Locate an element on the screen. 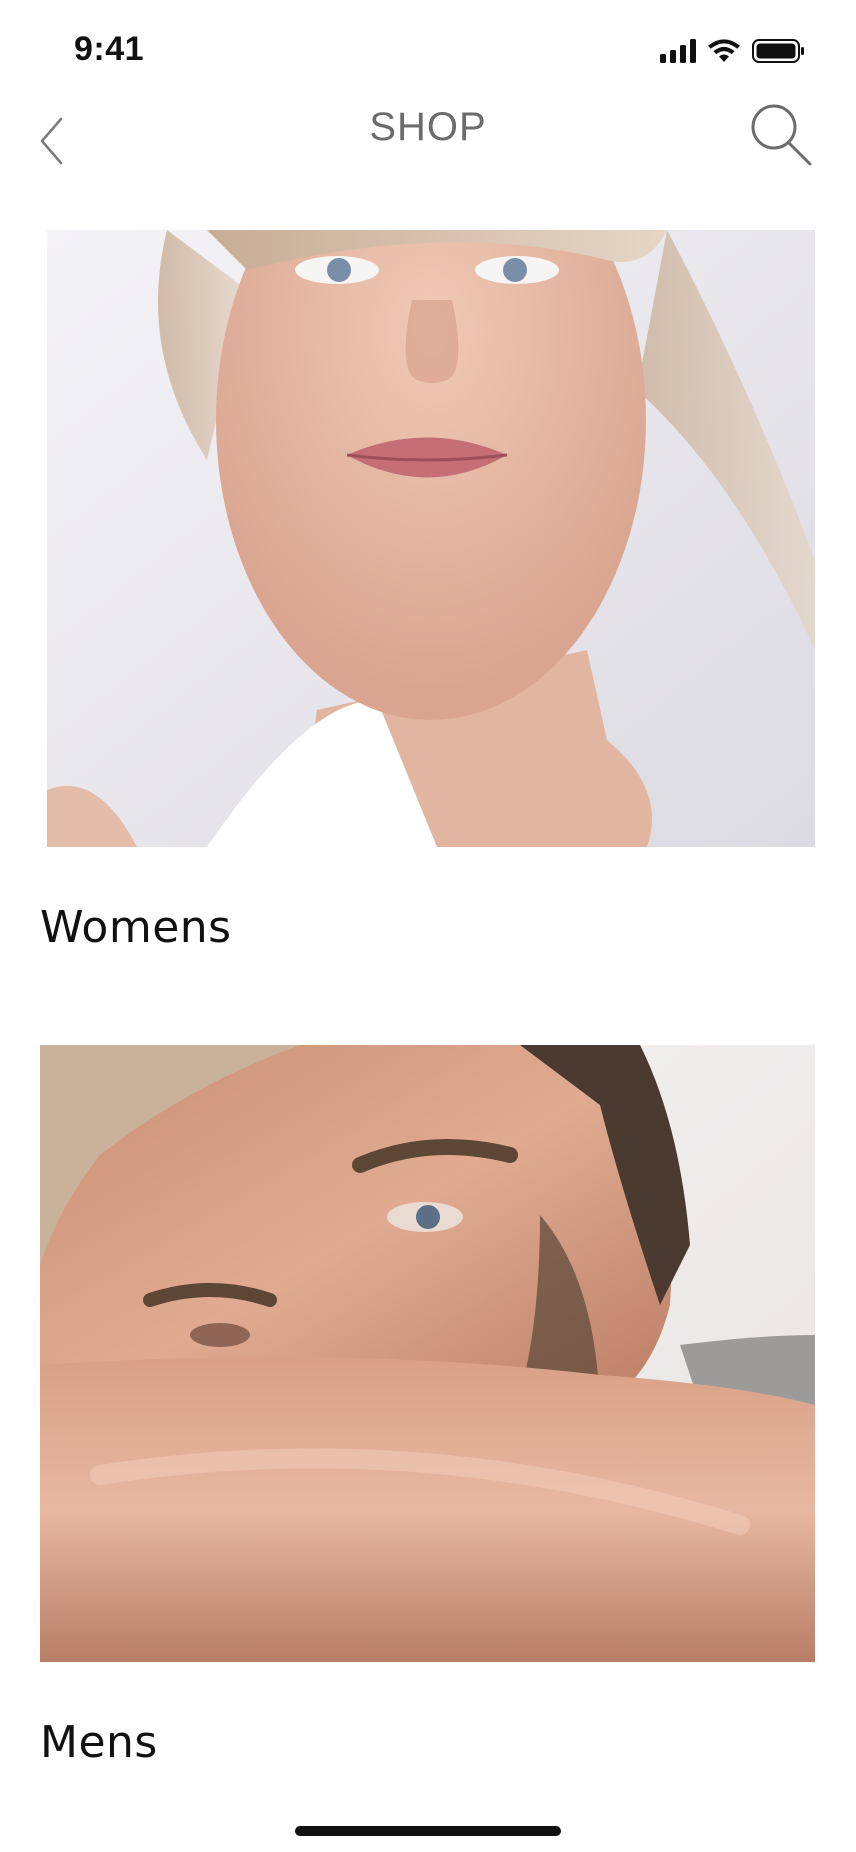 The width and height of the screenshot is (856, 1852). search-button is located at coordinates (781, 134).